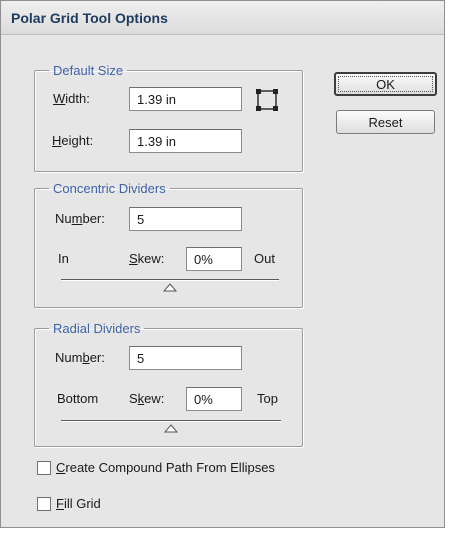  I want to click on radial-skew-label: Skew:, so click(147, 398).